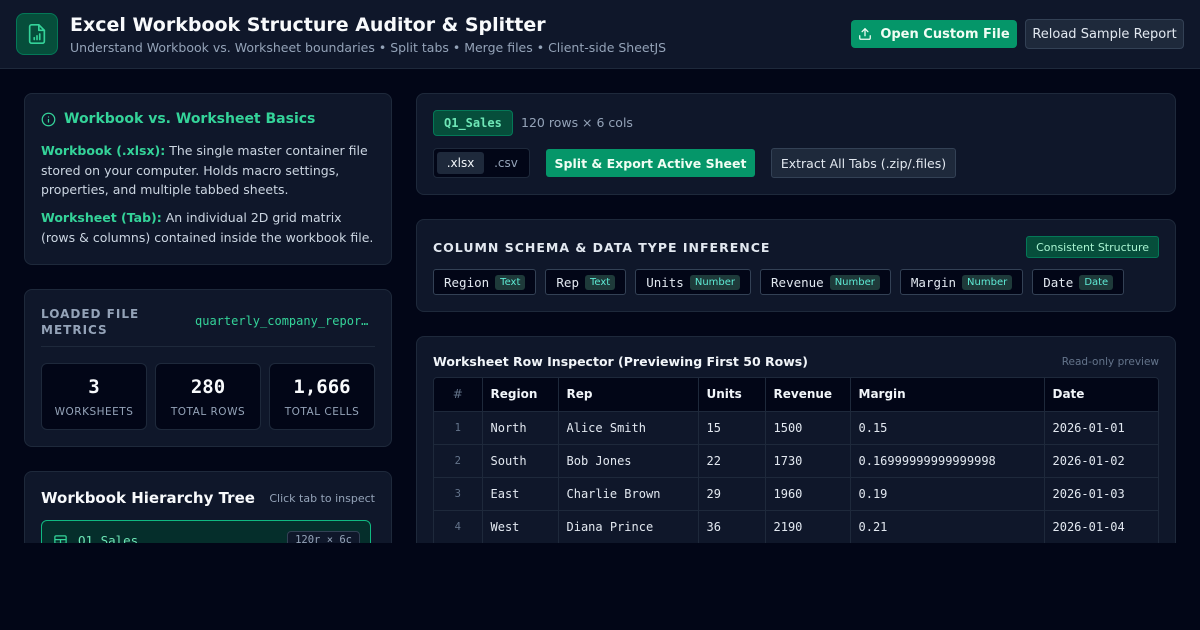  Describe the element at coordinates (1101, 395) in the screenshot. I see `column-header: Date` at that location.